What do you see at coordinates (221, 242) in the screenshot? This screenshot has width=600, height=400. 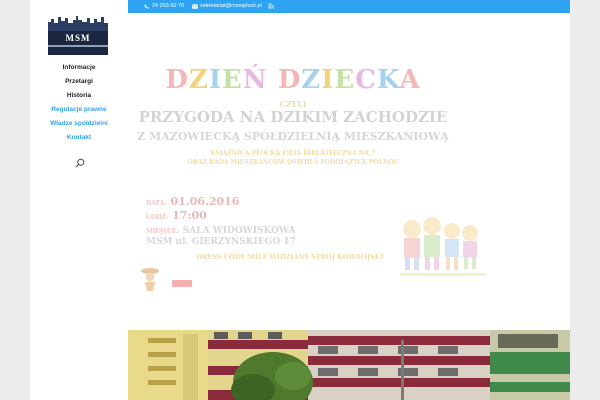 I see `poster-address: MSM ul. GIERZYŃSKIEGO 17` at bounding box center [221, 242].